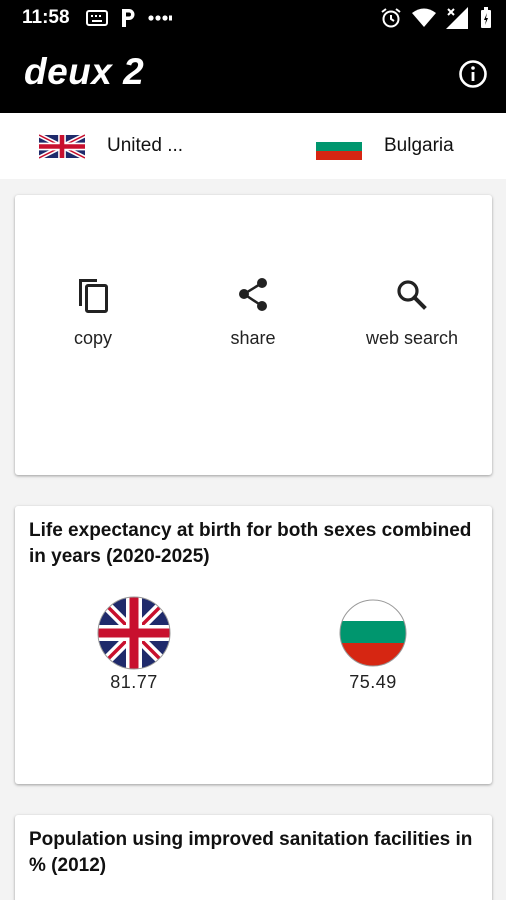  I want to click on alarm-icon, so click(391, 18).